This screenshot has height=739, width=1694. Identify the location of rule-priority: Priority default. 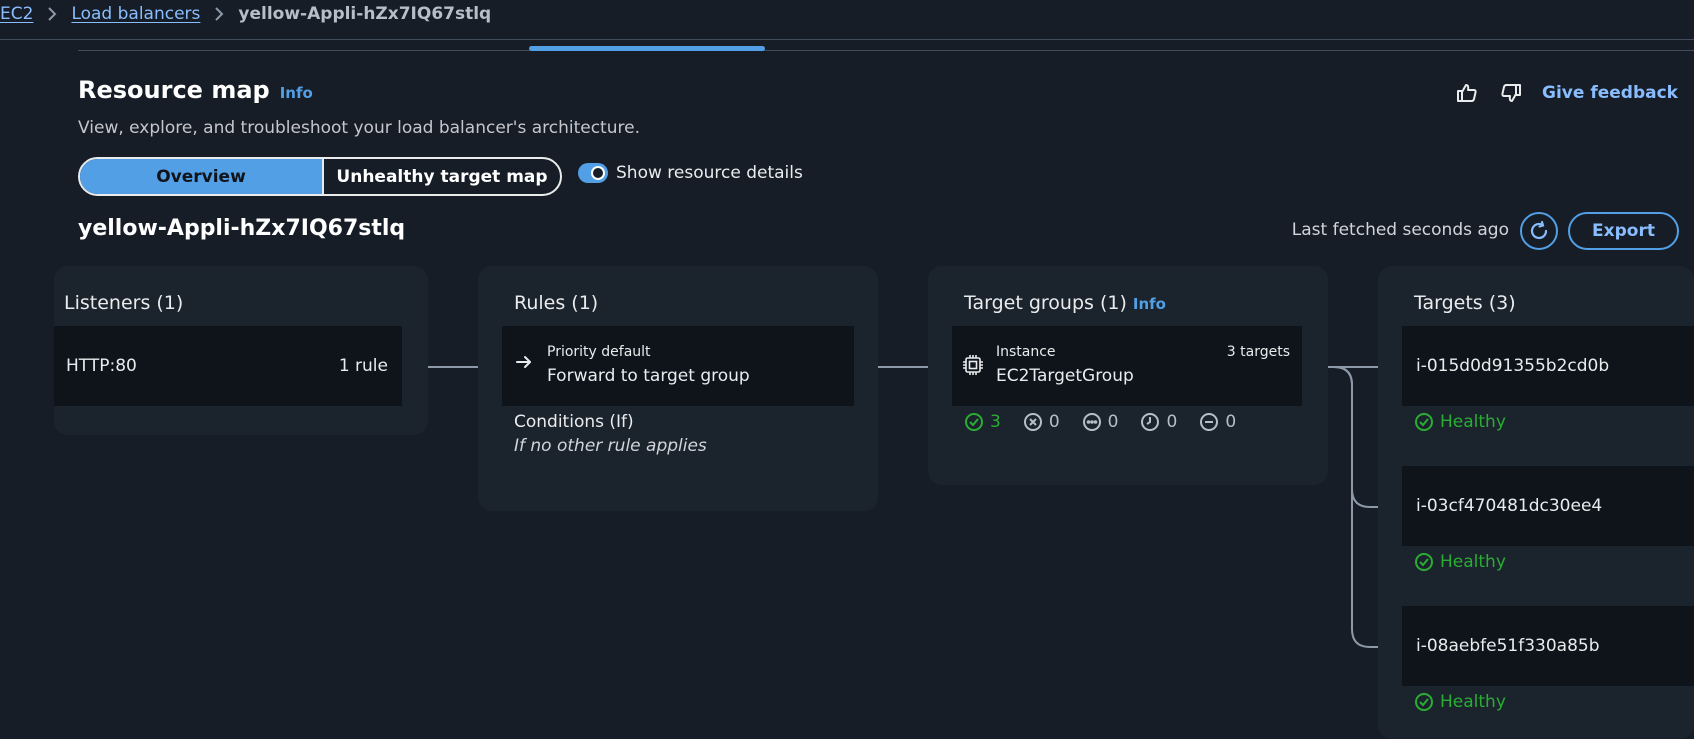
(599, 352).